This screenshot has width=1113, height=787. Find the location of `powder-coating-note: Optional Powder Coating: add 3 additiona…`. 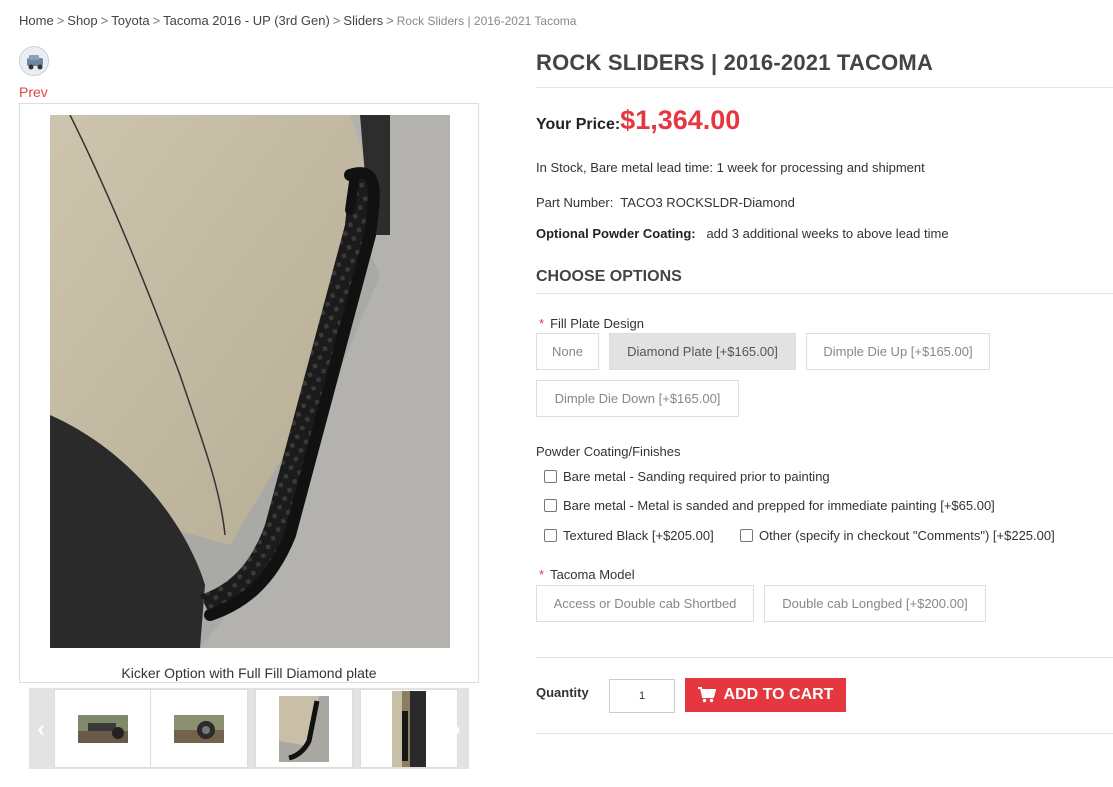

powder-coating-note: Optional Powder Coating: add 3 additiona… is located at coordinates (742, 233).